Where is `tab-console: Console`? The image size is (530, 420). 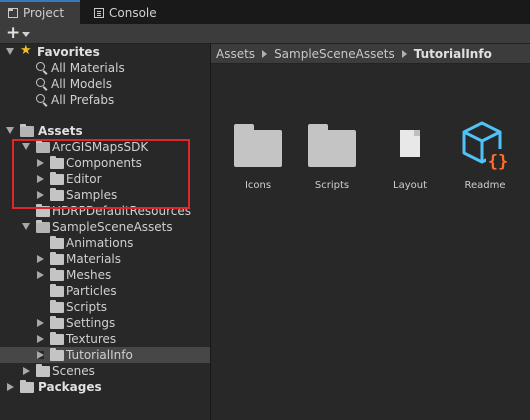 tab-console: Console is located at coordinates (126, 13).